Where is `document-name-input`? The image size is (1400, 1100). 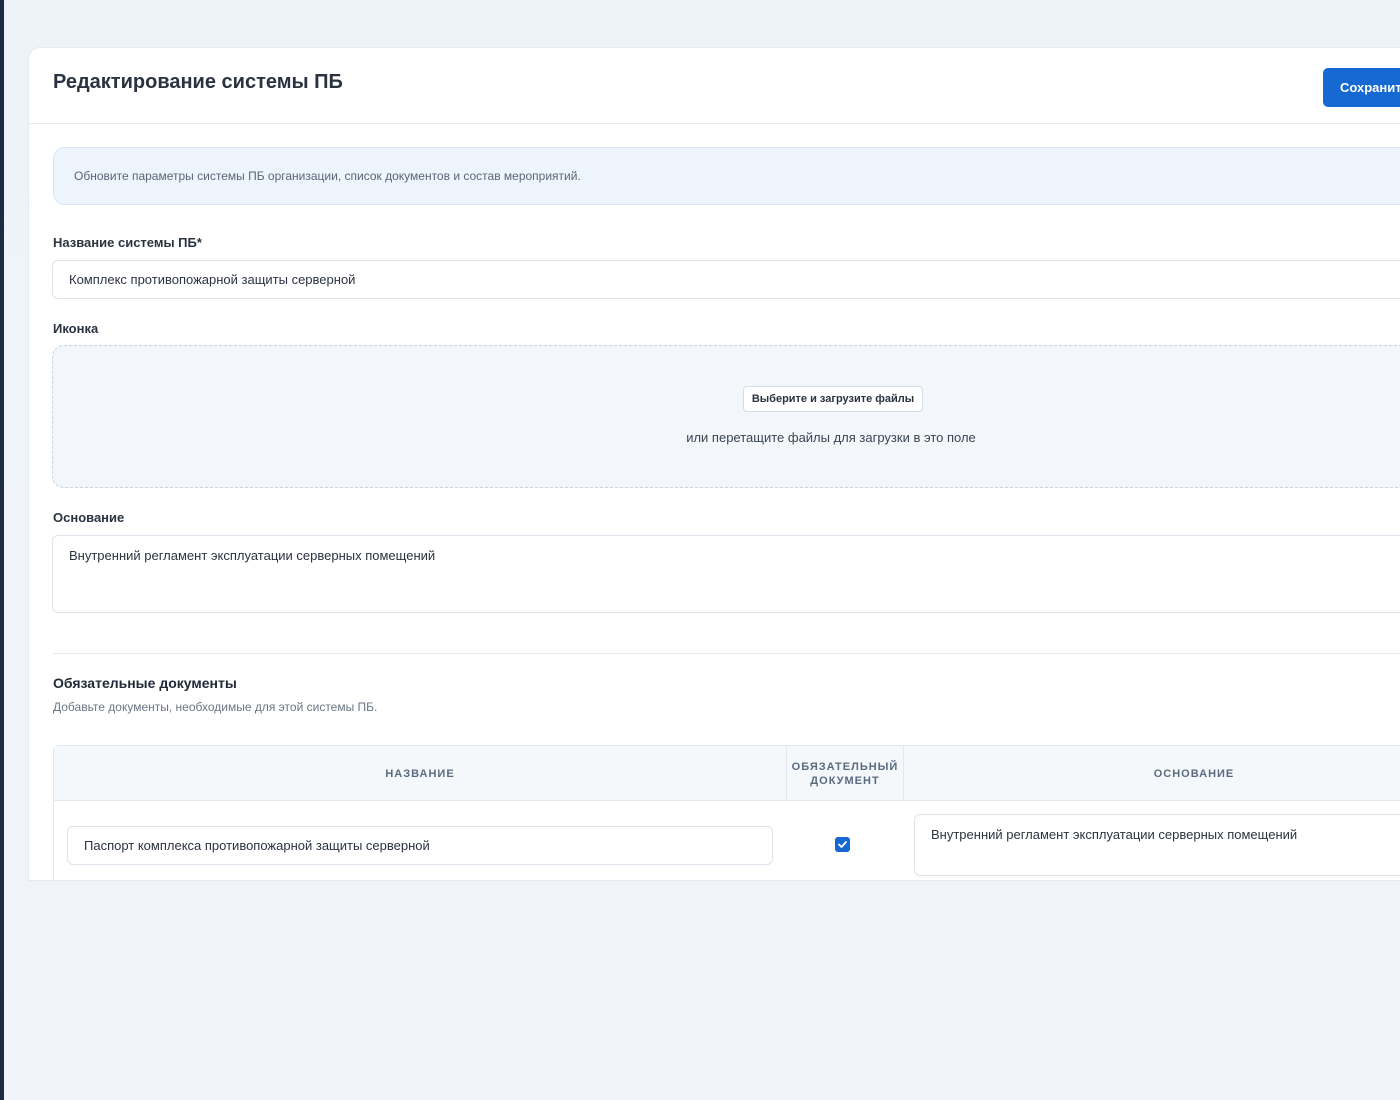
document-name-input is located at coordinates (420, 845).